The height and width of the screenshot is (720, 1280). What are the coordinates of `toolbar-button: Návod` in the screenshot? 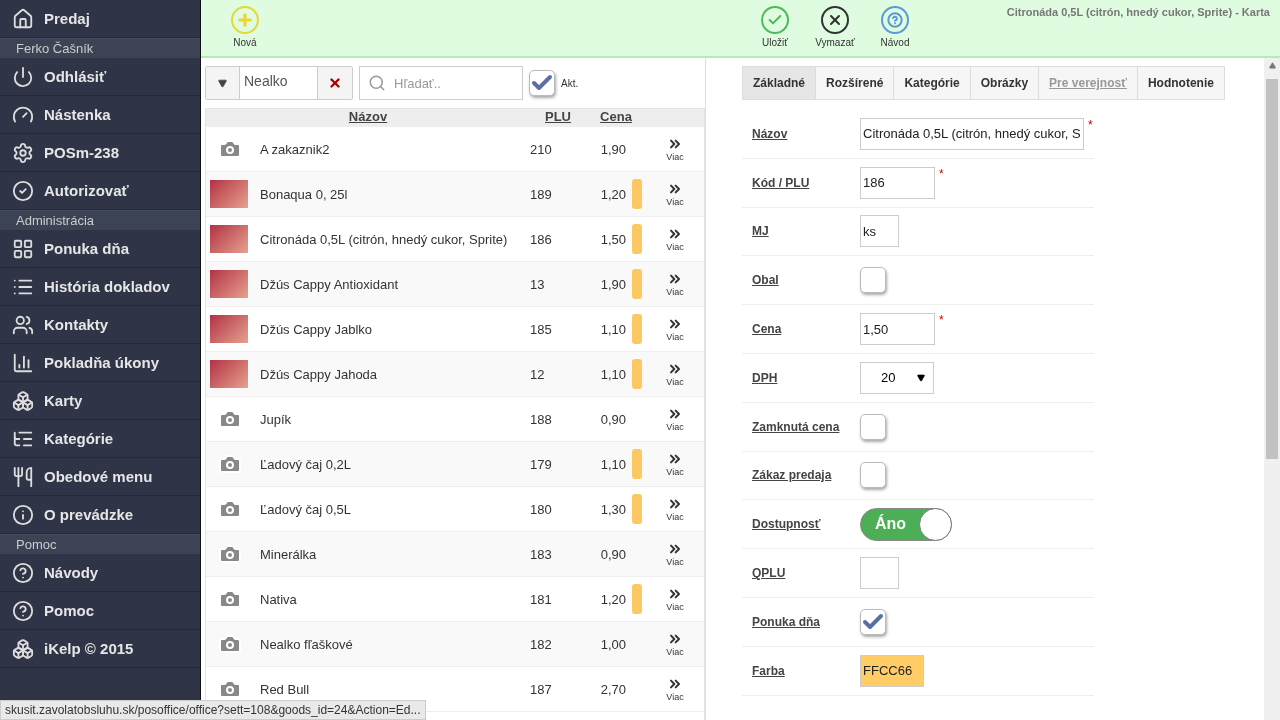 It's located at (895, 31).